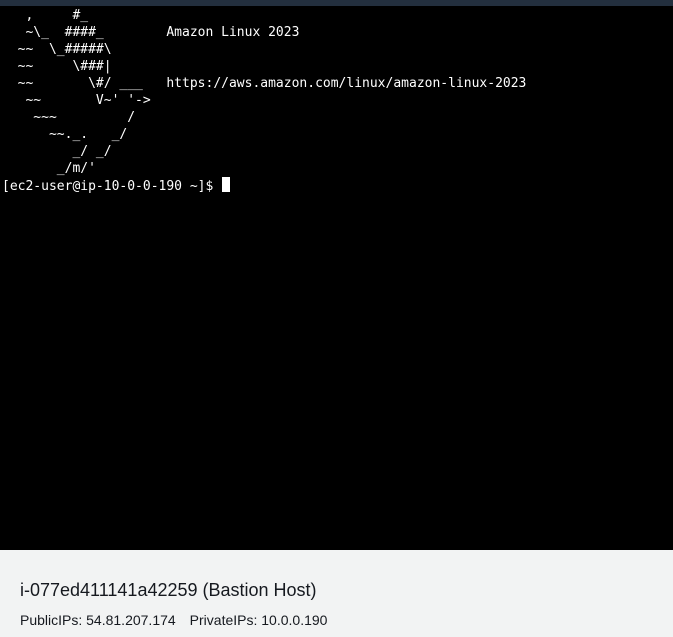  Describe the element at coordinates (76, 100) in the screenshot. I see `motd-line-6: ~~ V~' '->` at that location.